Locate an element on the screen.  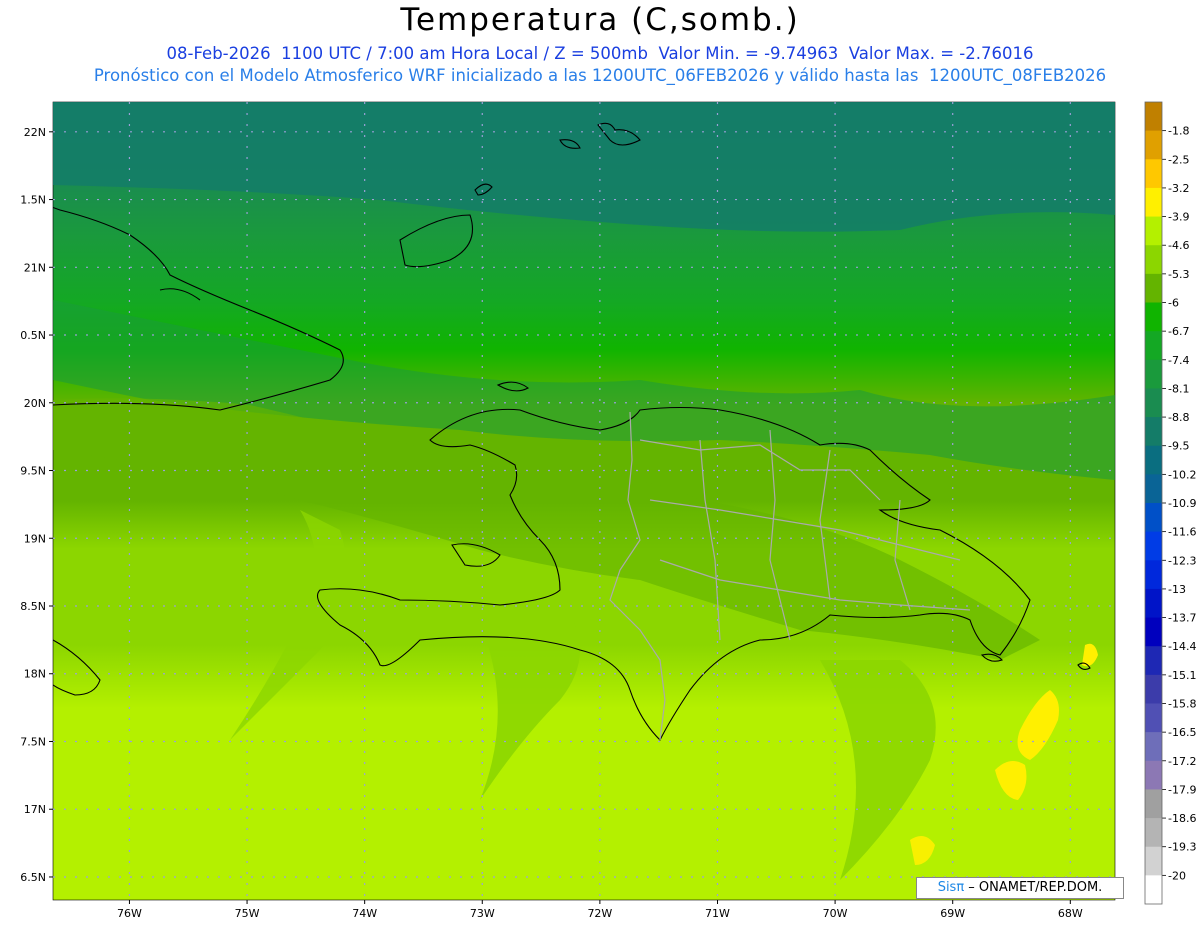
lon-tick-label: 68W is located at coordinates (1070, 913).